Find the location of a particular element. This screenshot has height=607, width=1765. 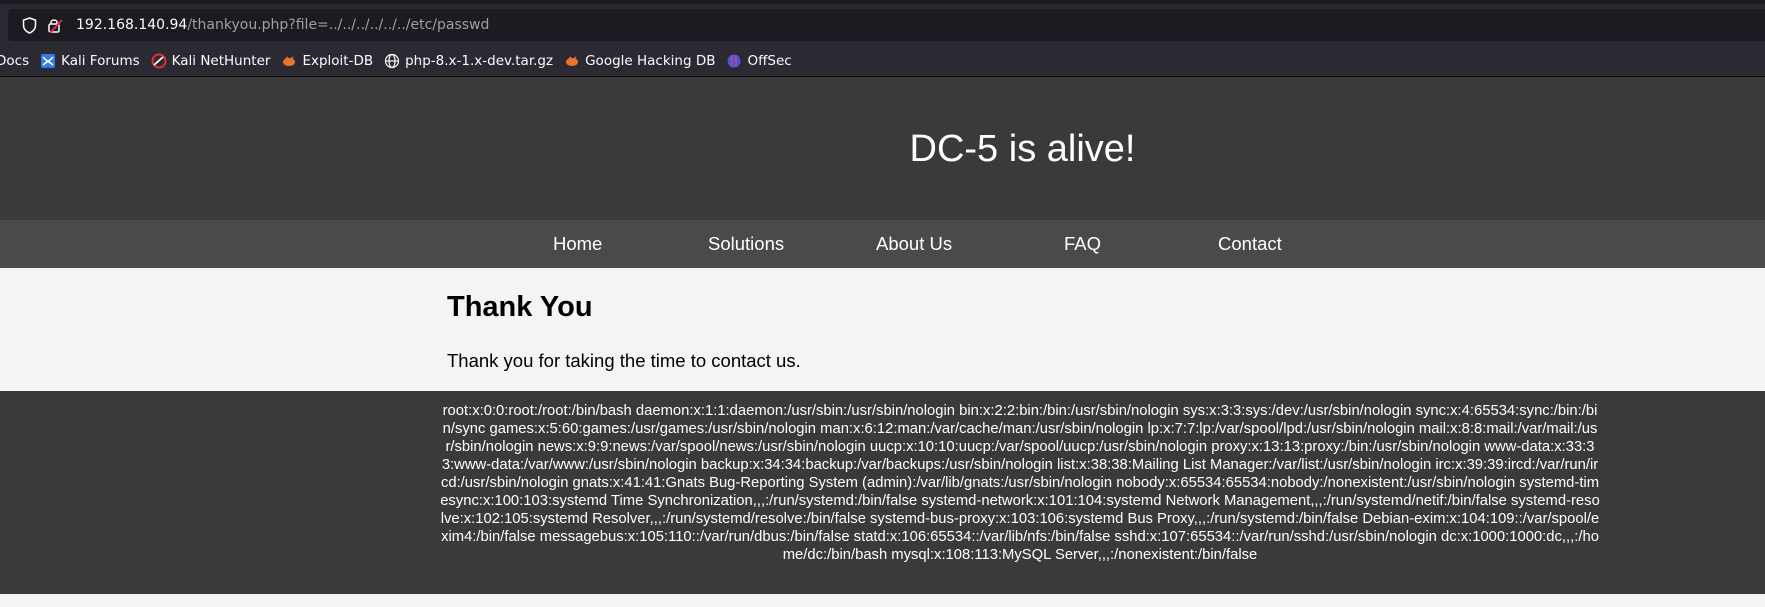

main-nav: Home Solutions About Us FAQ Contact is located at coordinates (882, 244).